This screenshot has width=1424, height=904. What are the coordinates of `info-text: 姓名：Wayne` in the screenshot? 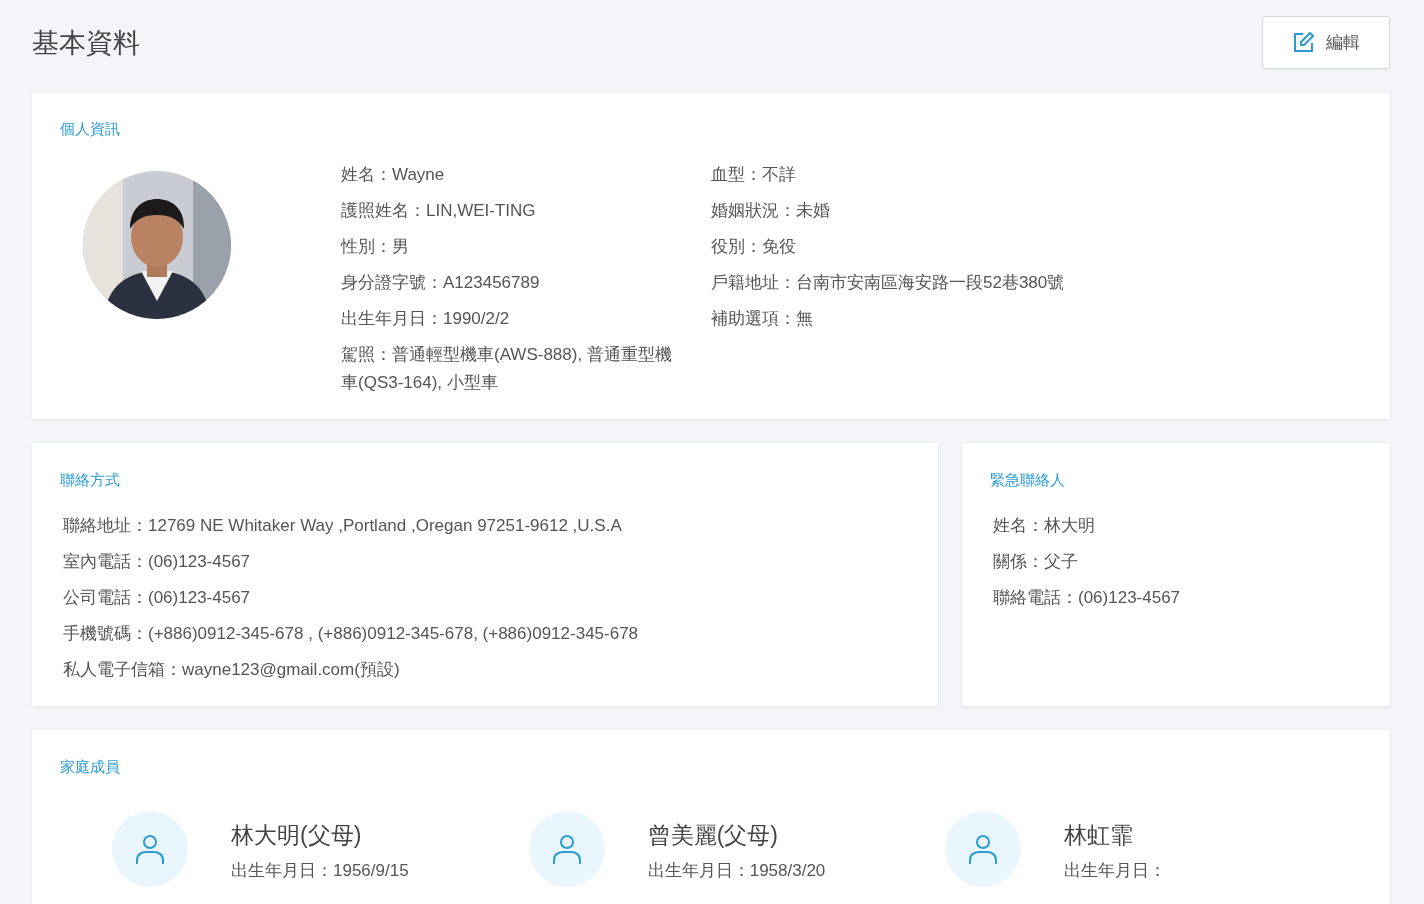 It's located at (393, 175).